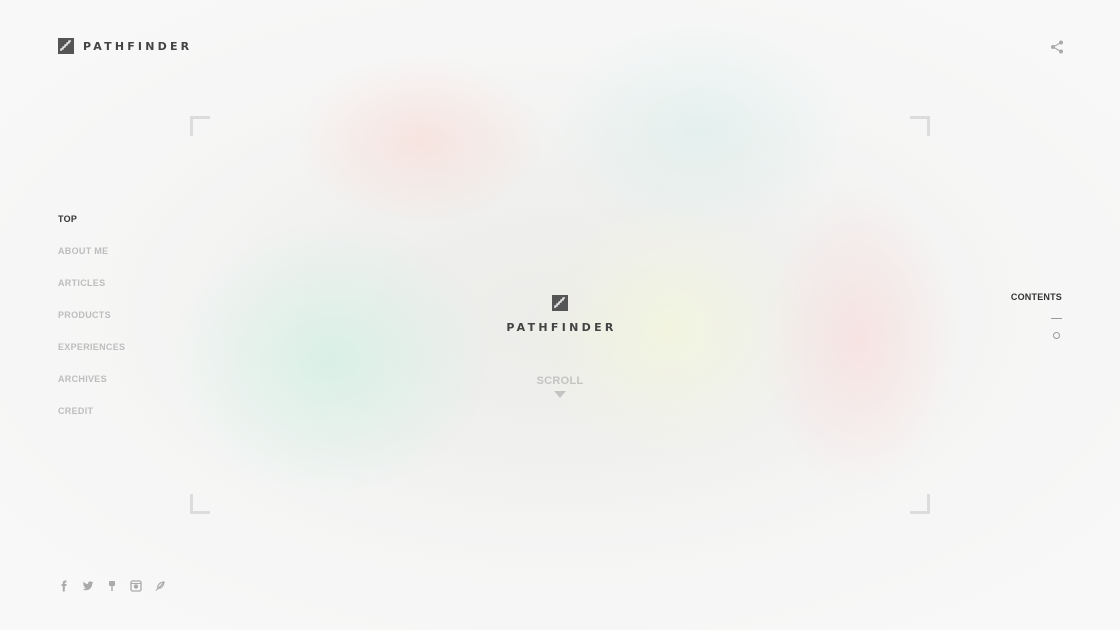 Image resolution: width=1120 pixels, height=630 pixels. Describe the element at coordinates (91, 421) in the screenshot. I see `nav-item-credit: CREDIT` at that location.